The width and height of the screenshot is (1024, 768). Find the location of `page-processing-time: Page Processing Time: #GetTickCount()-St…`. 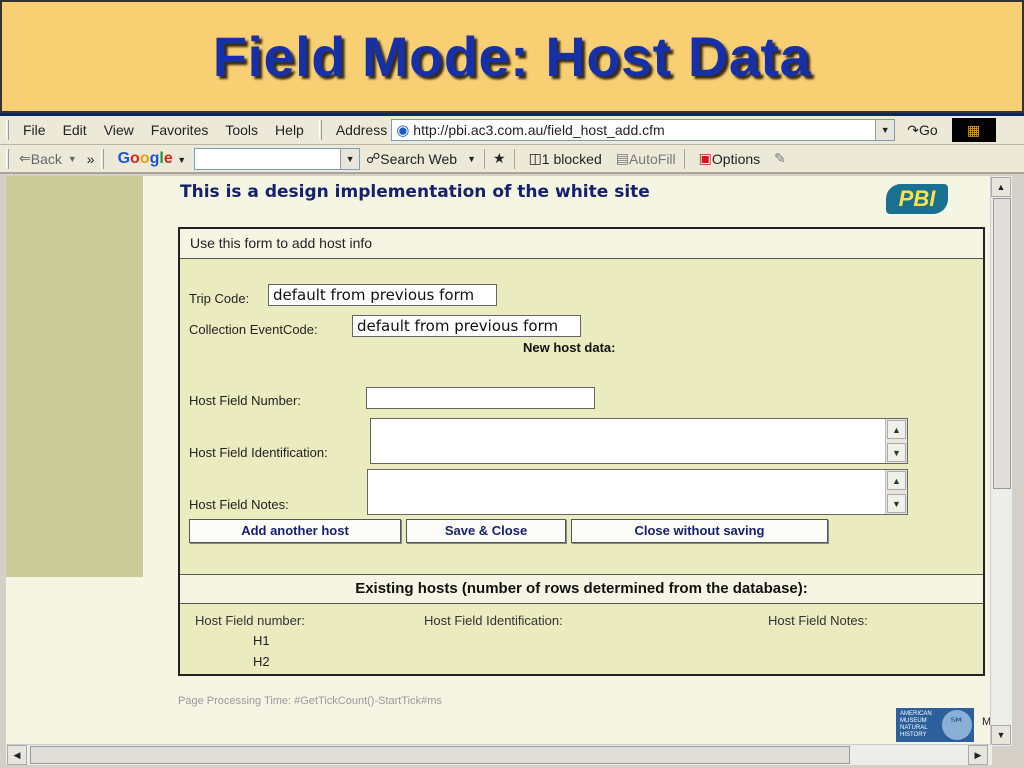

page-processing-time: Page Processing Time: #GetTickCount()-St… is located at coordinates (310, 701).